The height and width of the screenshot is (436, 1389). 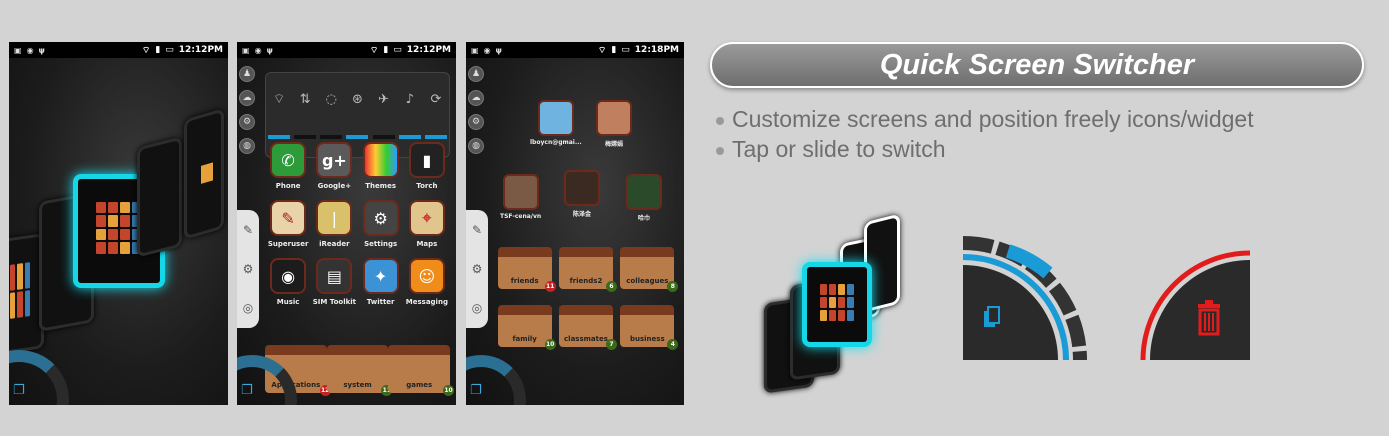 I want to click on folder-classmates: classmates 7, so click(x=587, y=327).